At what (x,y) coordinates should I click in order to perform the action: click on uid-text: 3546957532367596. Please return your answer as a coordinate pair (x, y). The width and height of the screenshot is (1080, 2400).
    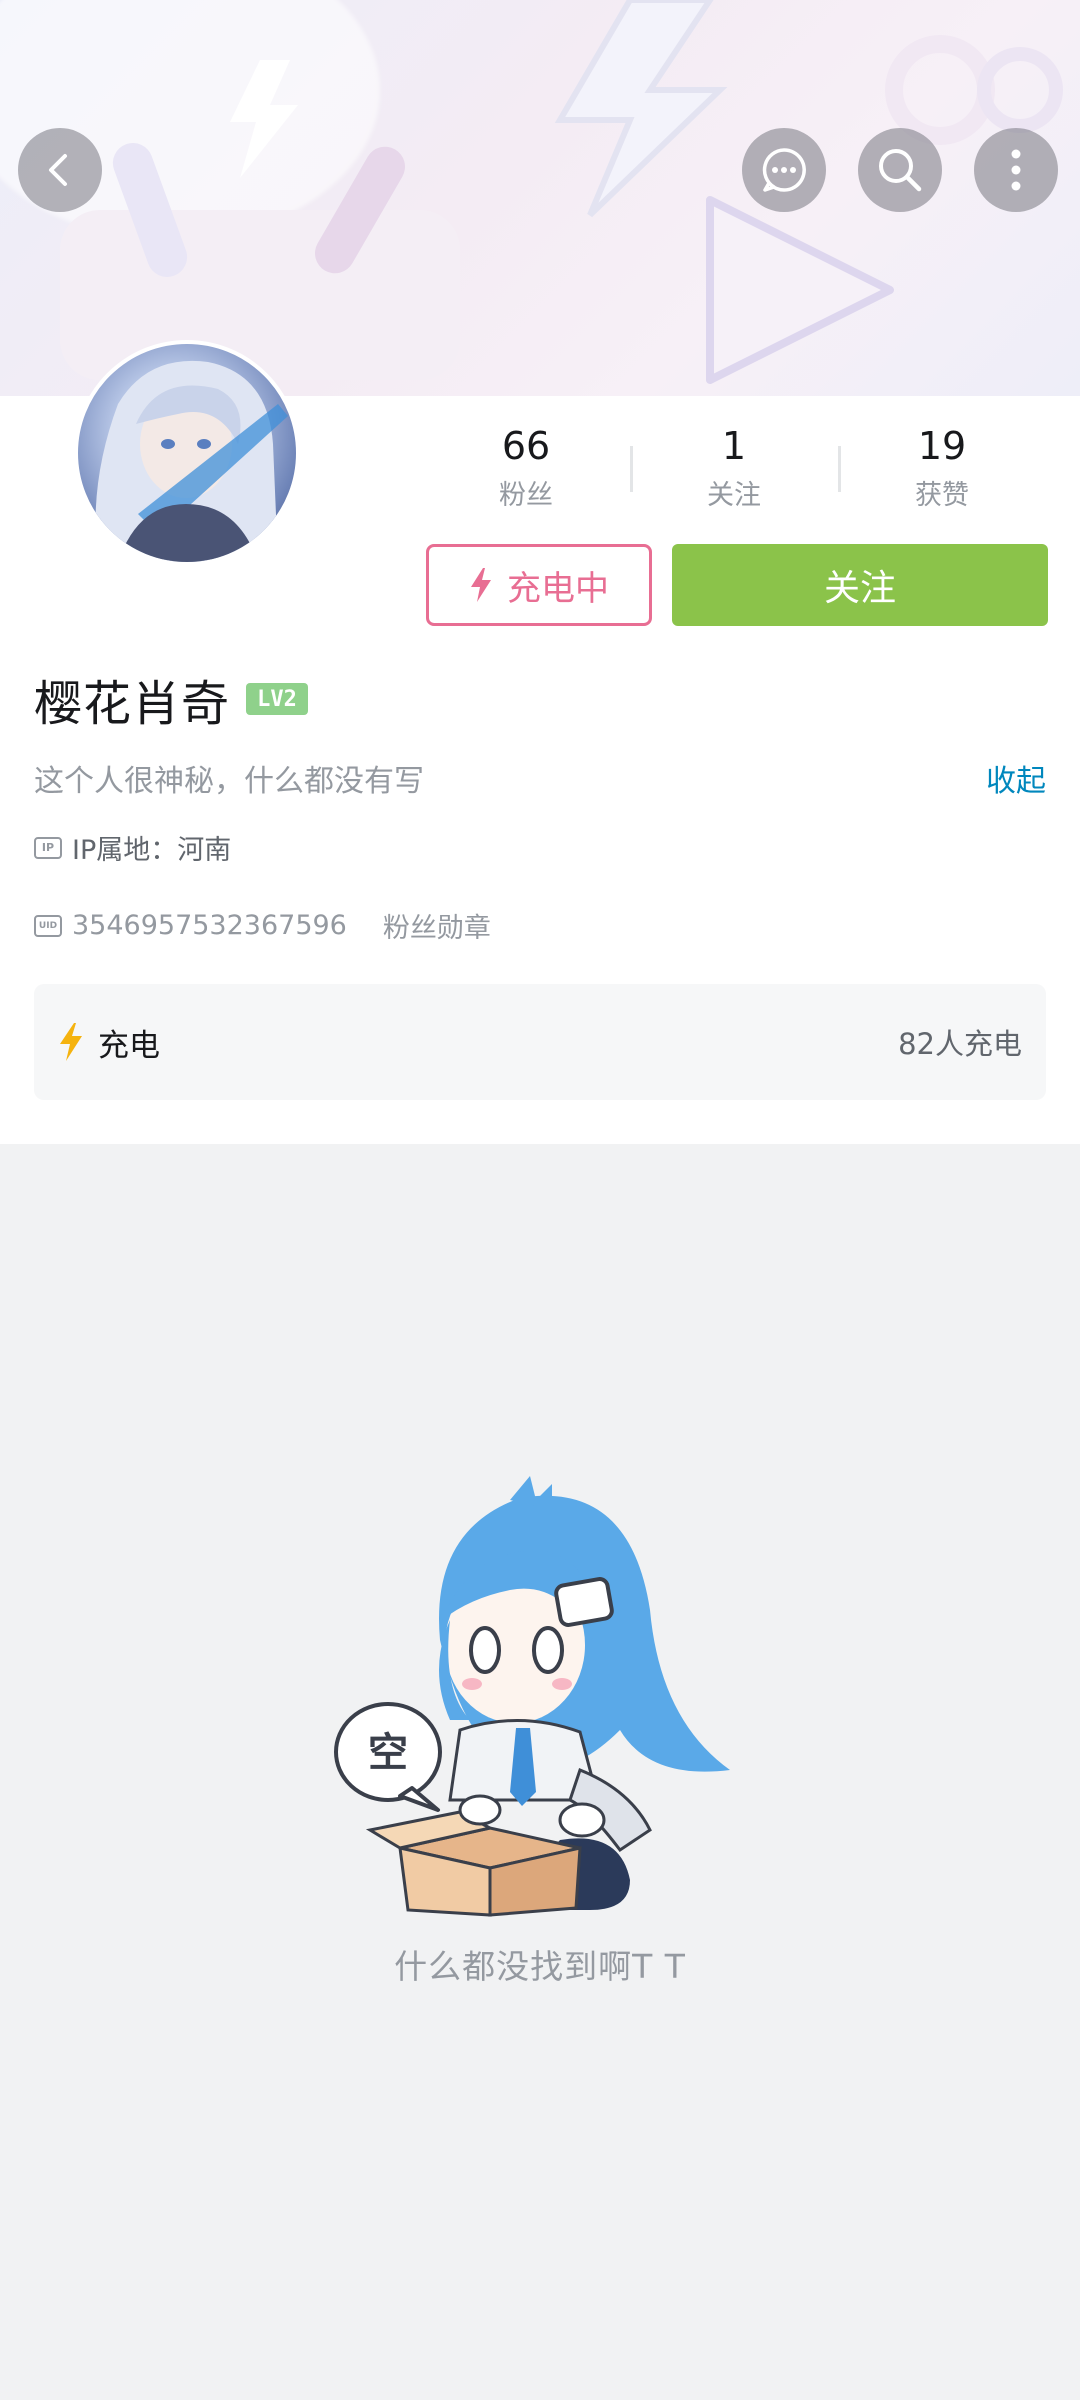
    Looking at the image, I should click on (209, 925).